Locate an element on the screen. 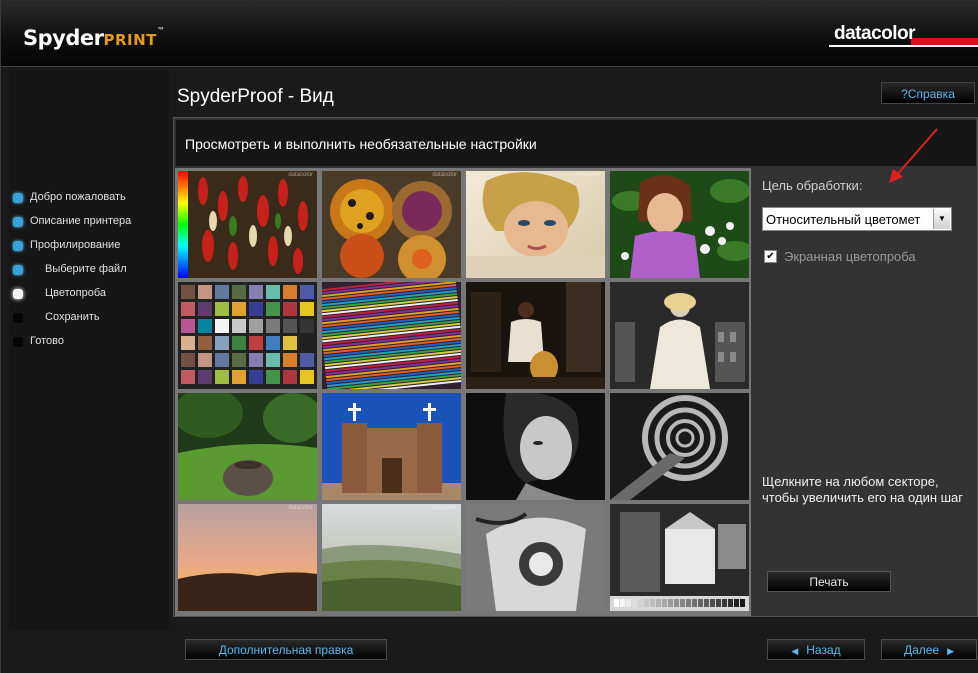  tile-color-checker is located at coordinates (247, 335).